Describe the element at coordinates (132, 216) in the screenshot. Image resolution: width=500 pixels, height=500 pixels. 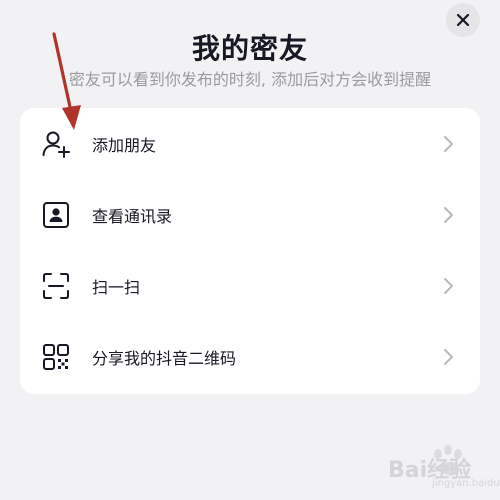
I see `menu-item-label: 查看通讯录` at that location.